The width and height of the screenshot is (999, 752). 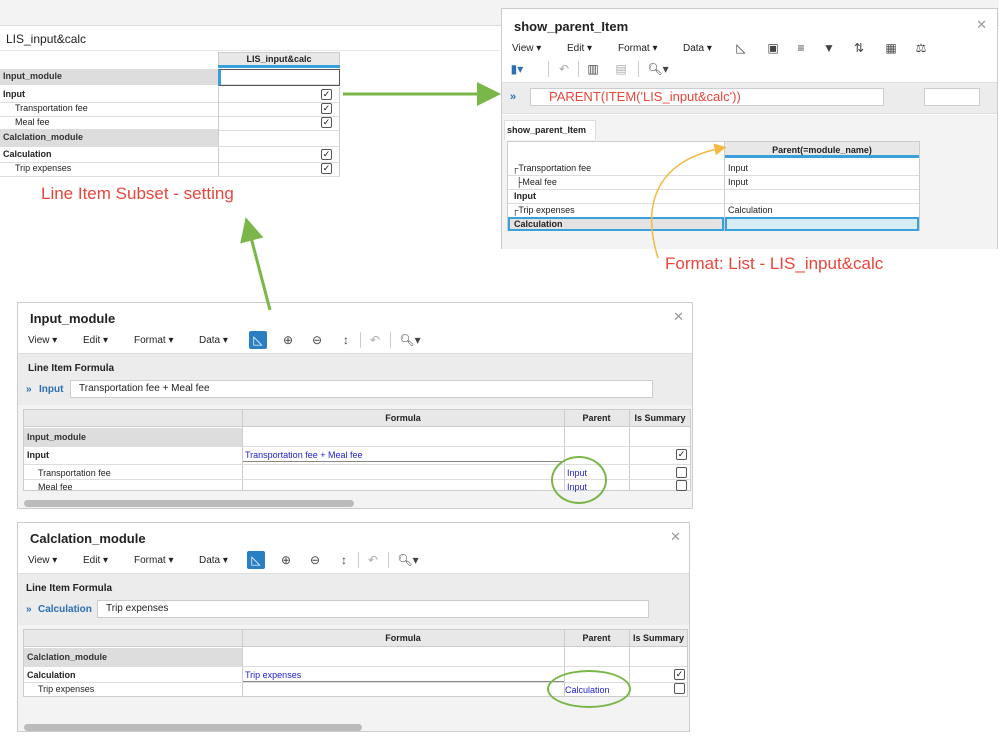 I want to click on annotation-arrows, so click(x=483, y=196).